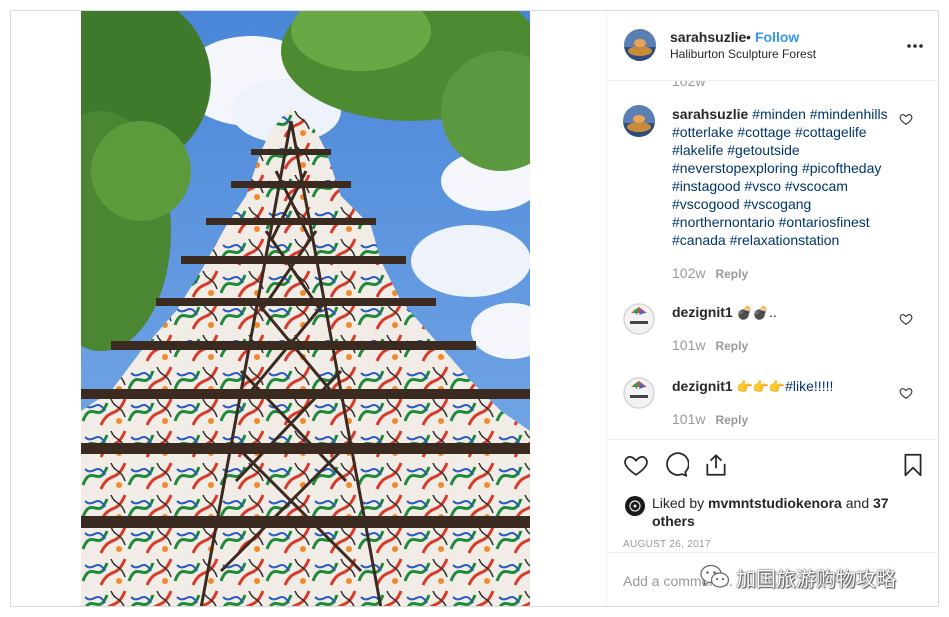  I want to click on post-date: AUGUST 26, 2017, so click(667, 544).